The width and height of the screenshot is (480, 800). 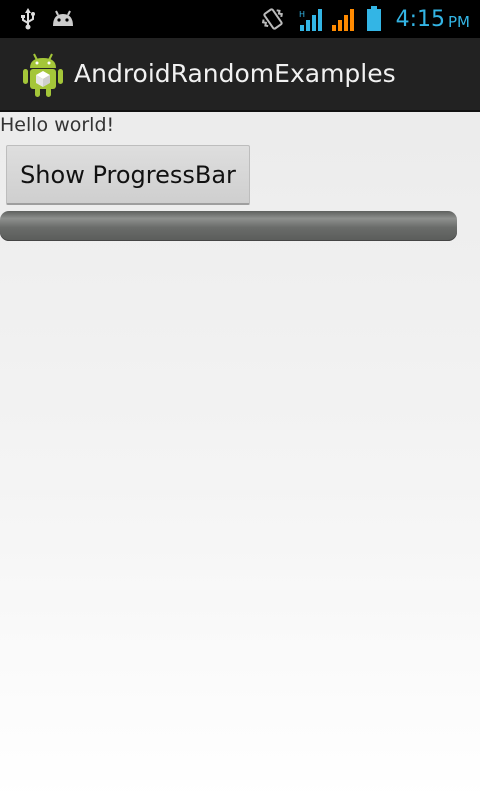 I want to click on battery-icon, so click(x=374, y=19).